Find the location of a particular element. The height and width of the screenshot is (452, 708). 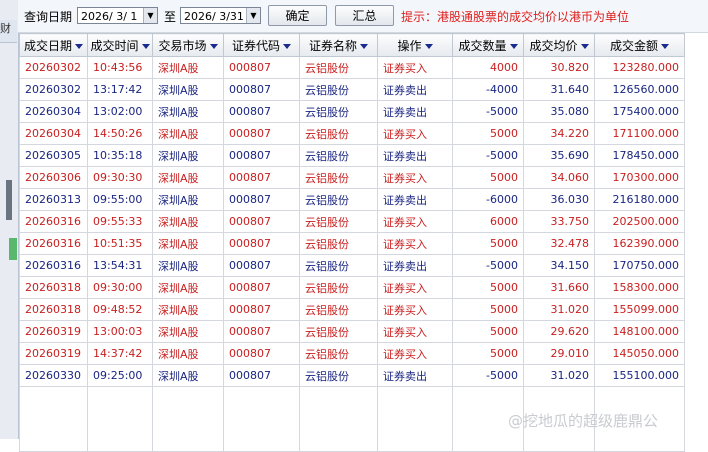

cell-date: 20260319 is located at coordinates (53, 353).